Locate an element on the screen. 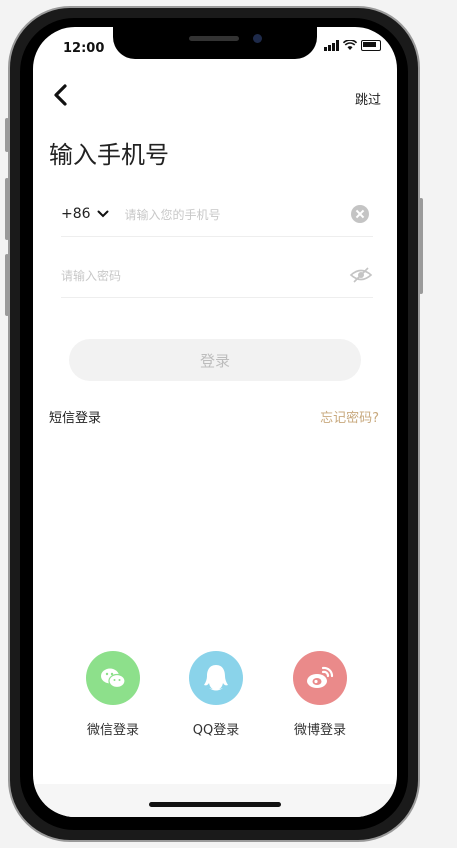  qq-login-button: QQ登录 is located at coordinates (216, 694).